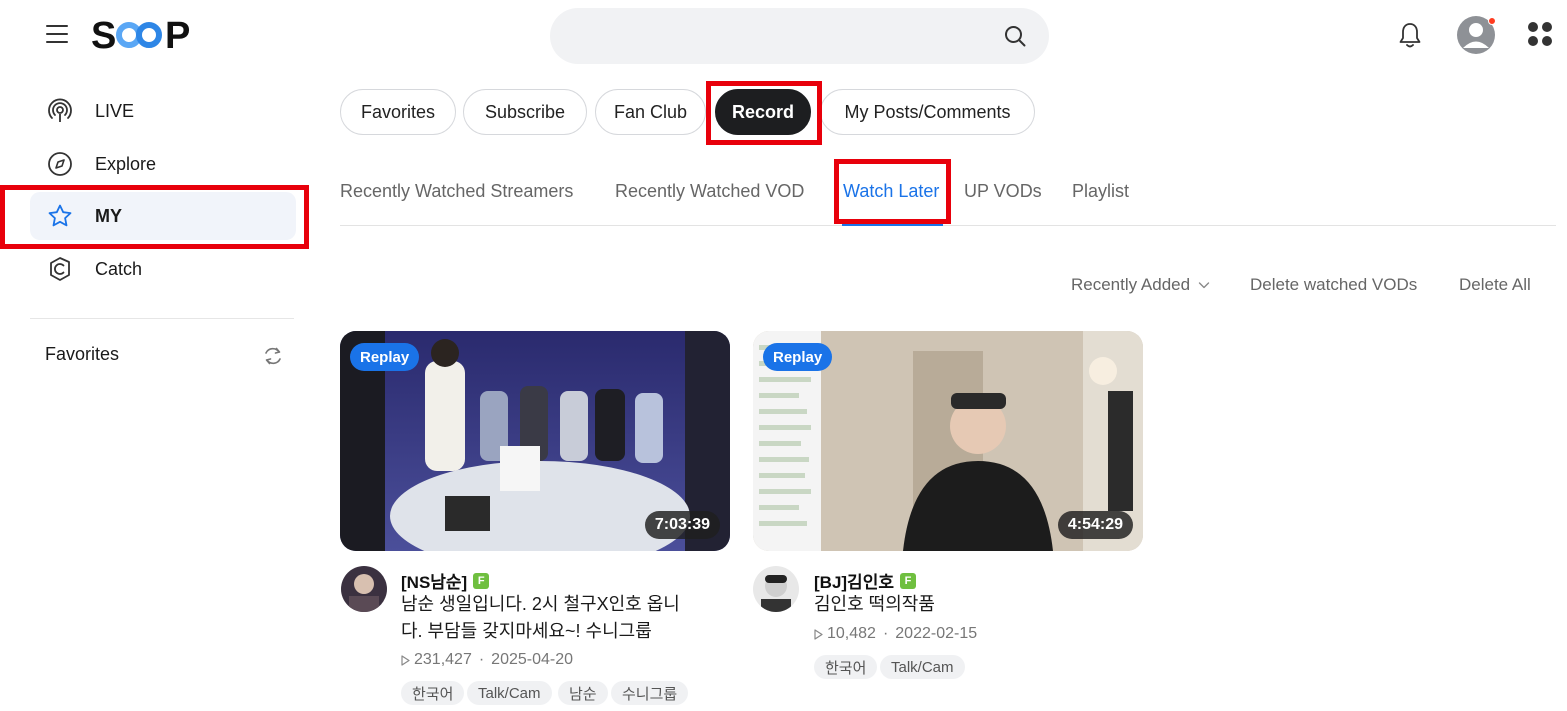 The height and width of the screenshot is (711, 1567). I want to click on channel-name-text: [NS남순], so click(434, 582).